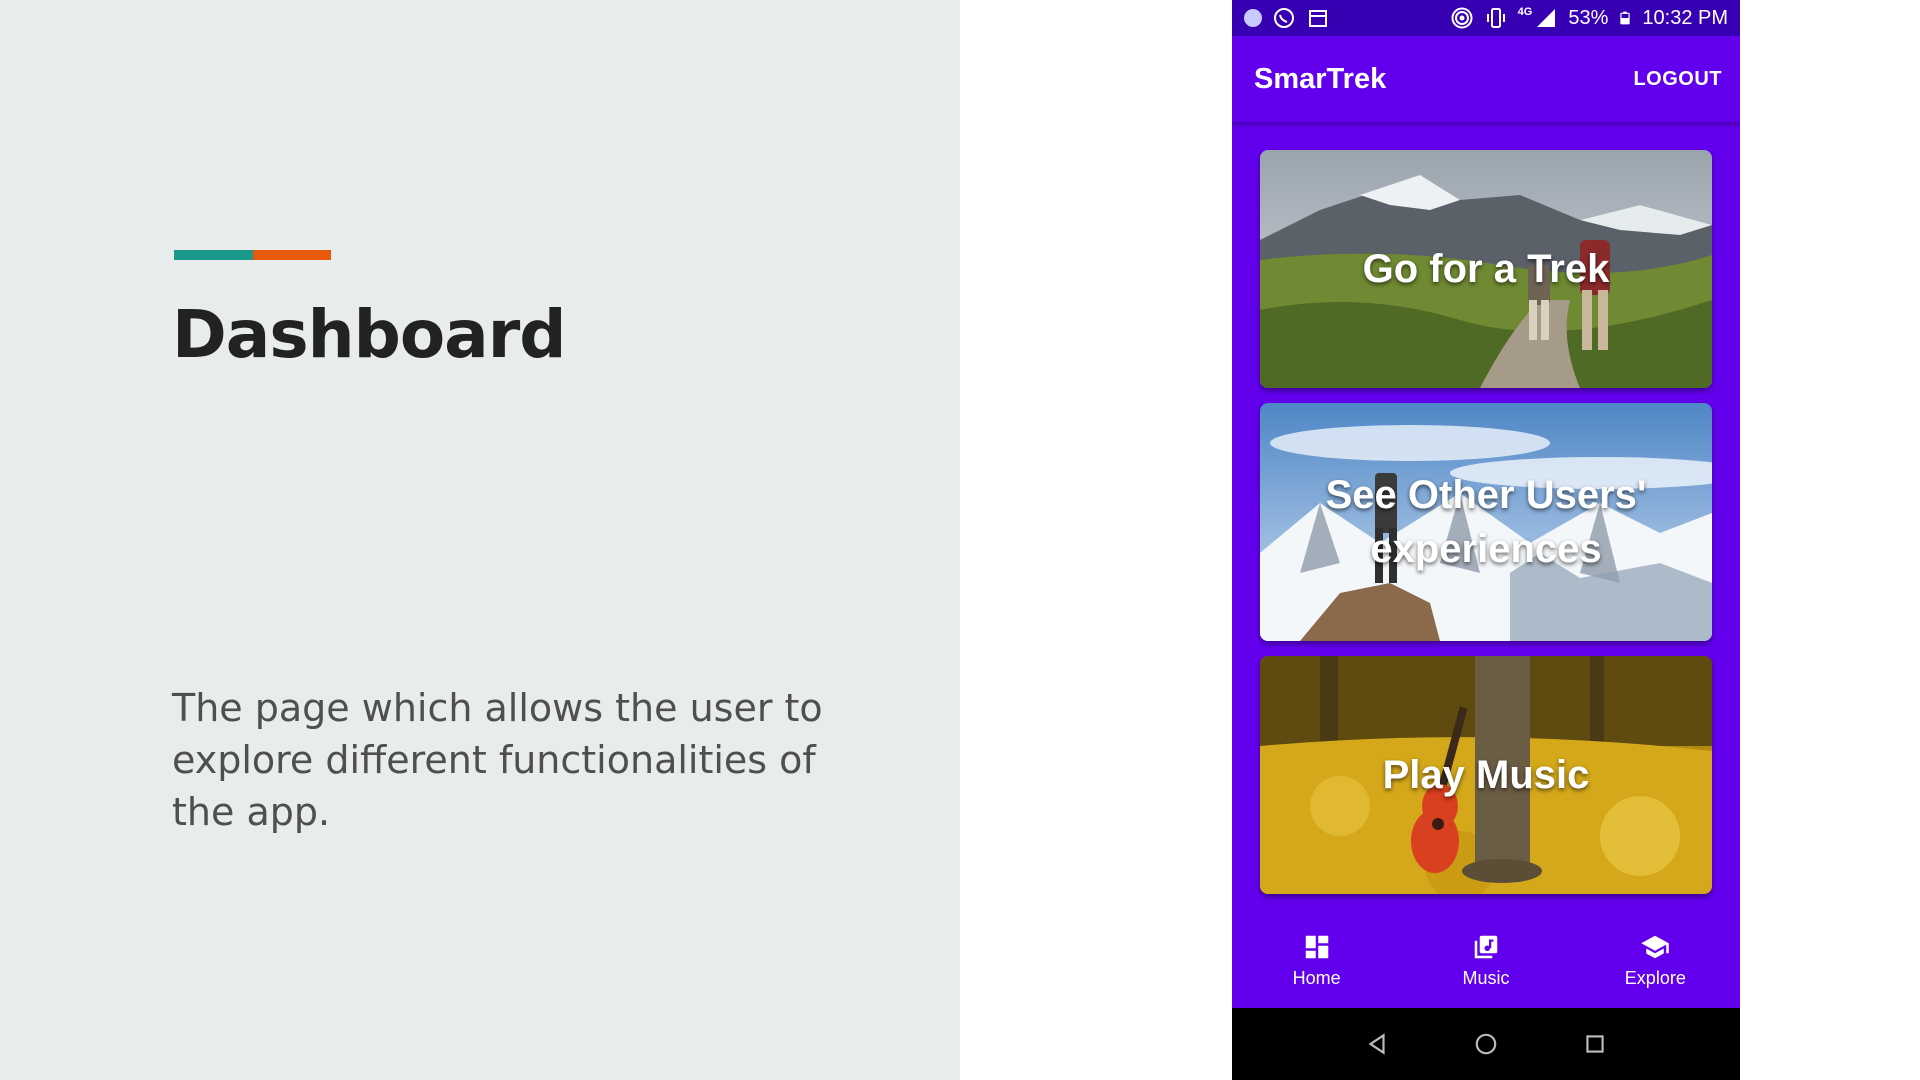  What do you see at coordinates (1316, 946) in the screenshot?
I see `dashboard-icon` at bounding box center [1316, 946].